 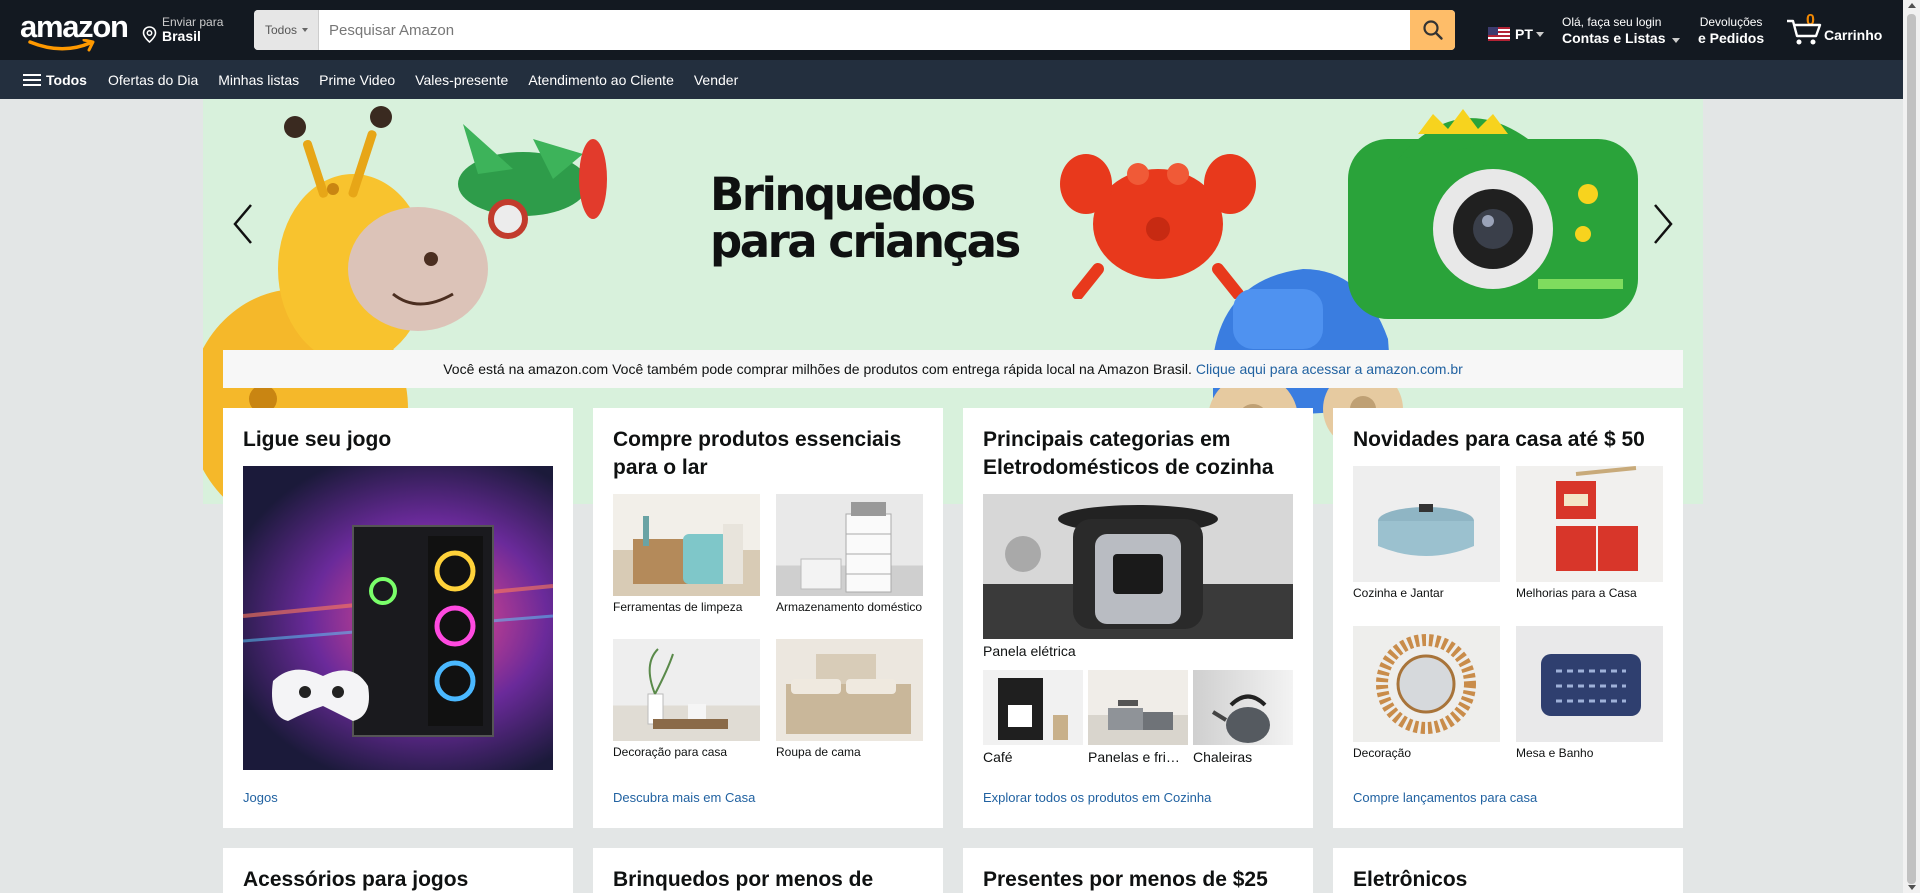 I want to click on grid-item-caption: Cozinha e Jantar, so click(x=1398, y=593).